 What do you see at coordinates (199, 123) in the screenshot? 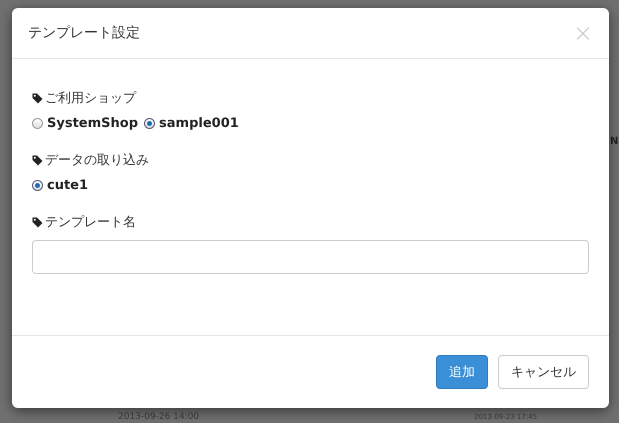
I see `radio-label: sample001` at bounding box center [199, 123].